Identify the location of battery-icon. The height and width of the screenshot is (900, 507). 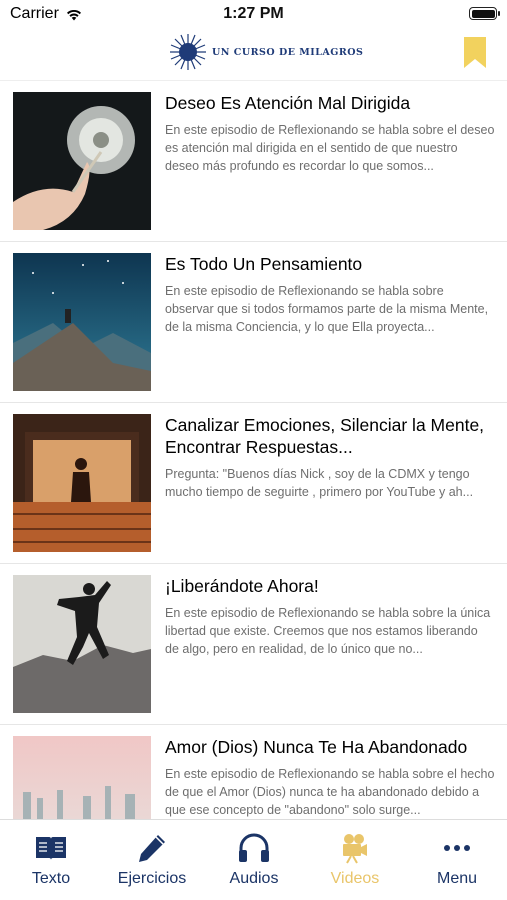
(484, 13).